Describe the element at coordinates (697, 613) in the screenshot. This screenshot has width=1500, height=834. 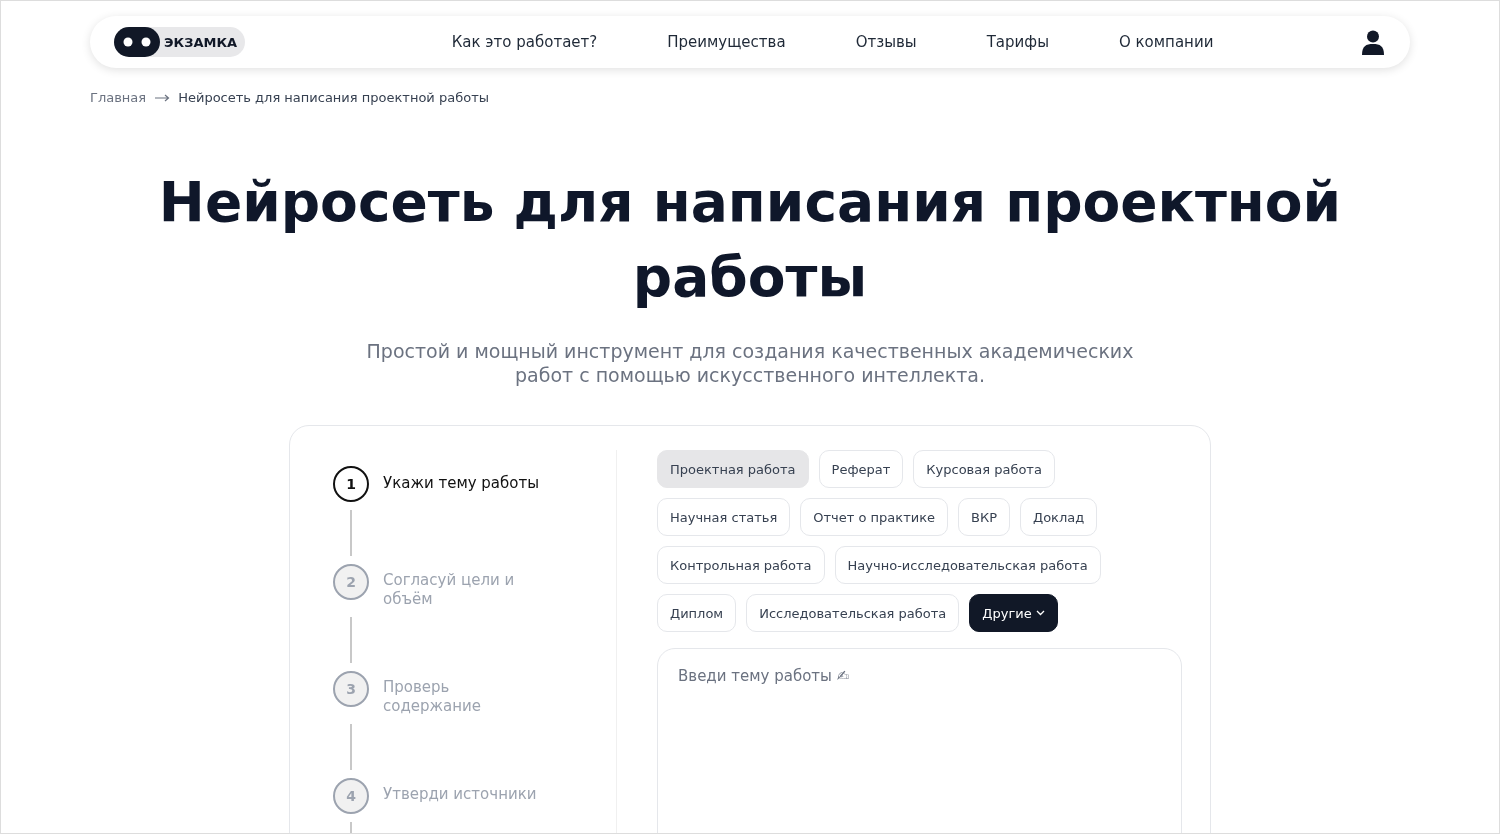
I see `work-type-chip: Диплом` at that location.